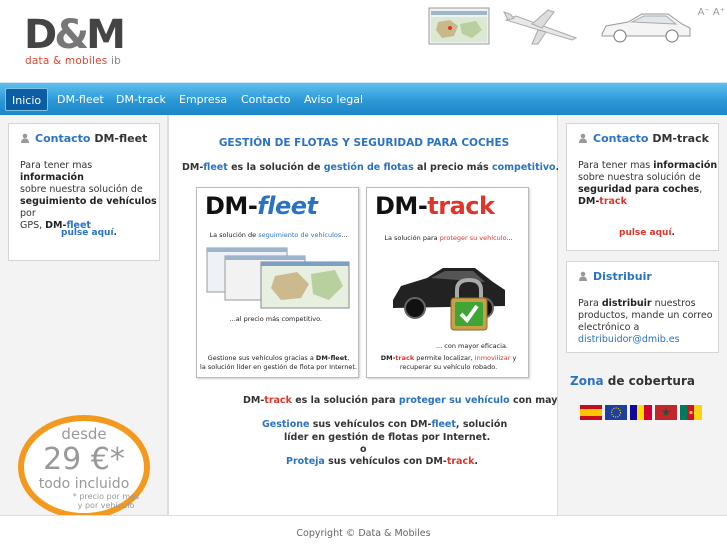  What do you see at coordinates (278, 278) in the screenshot?
I see `dm-fleet-screenshots-image` at bounding box center [278, 278].